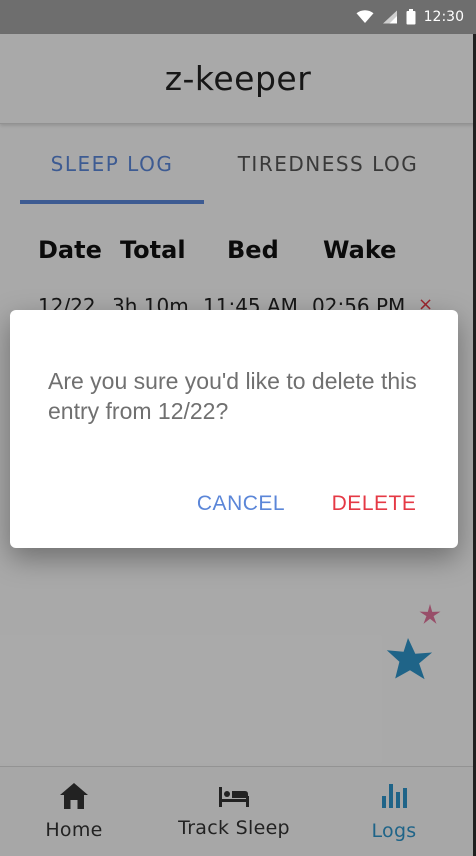  I want to click on delete-button: DELETE, so click(374, 504).